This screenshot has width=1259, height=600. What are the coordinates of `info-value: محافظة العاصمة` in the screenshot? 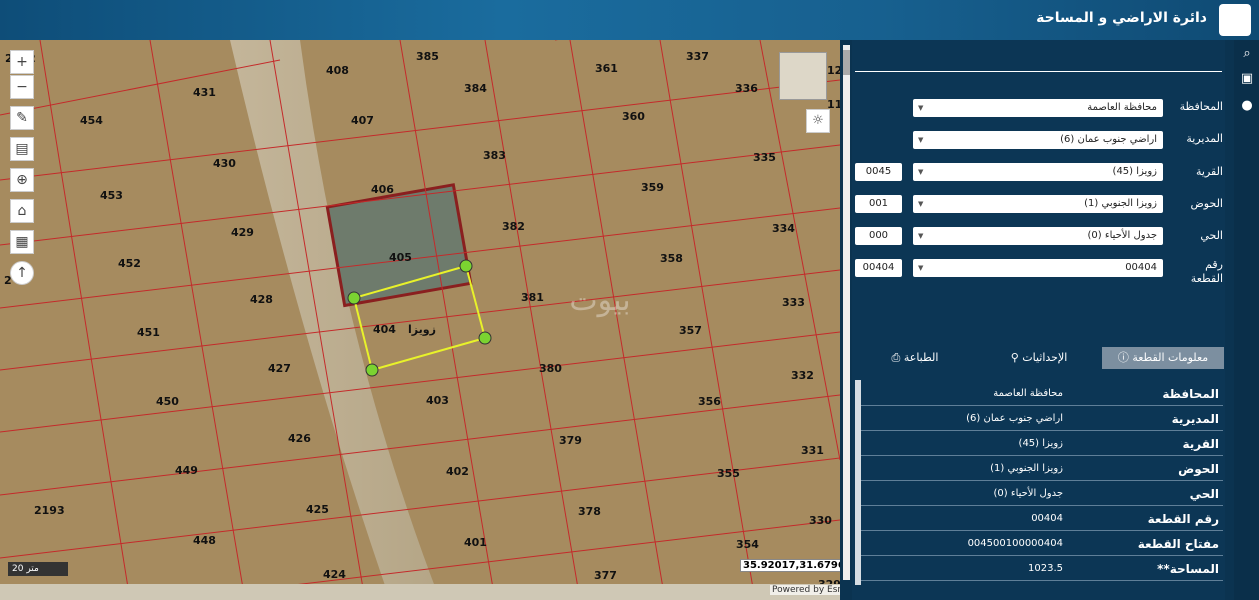 It's located at (1028, 393).